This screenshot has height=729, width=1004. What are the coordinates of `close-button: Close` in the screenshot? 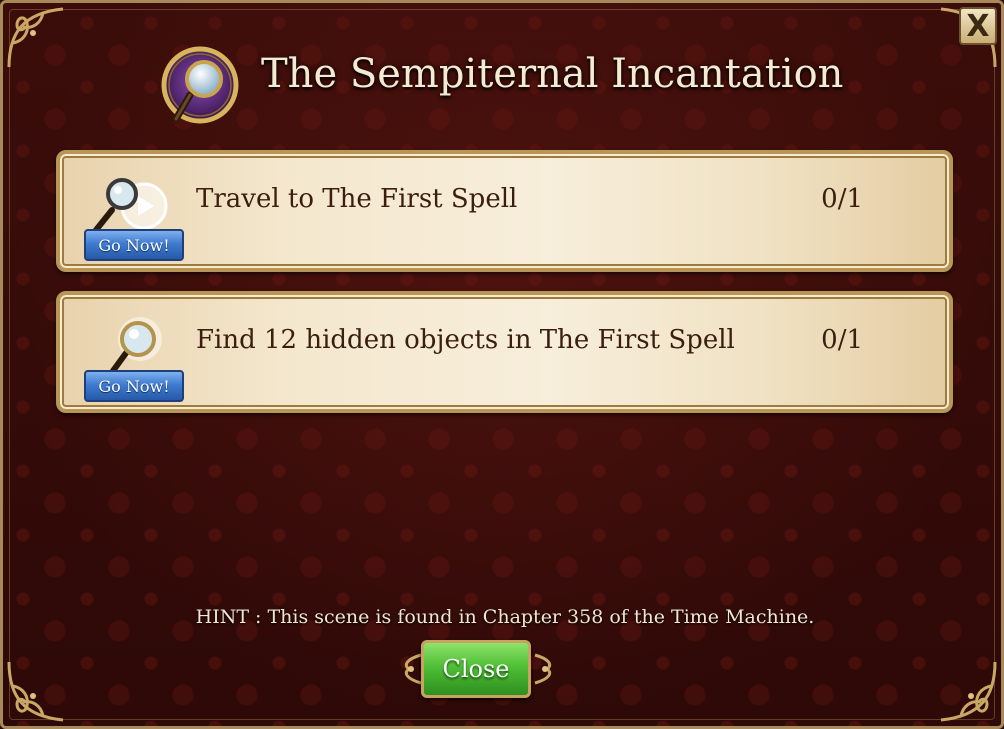 It's located at (476, 669).